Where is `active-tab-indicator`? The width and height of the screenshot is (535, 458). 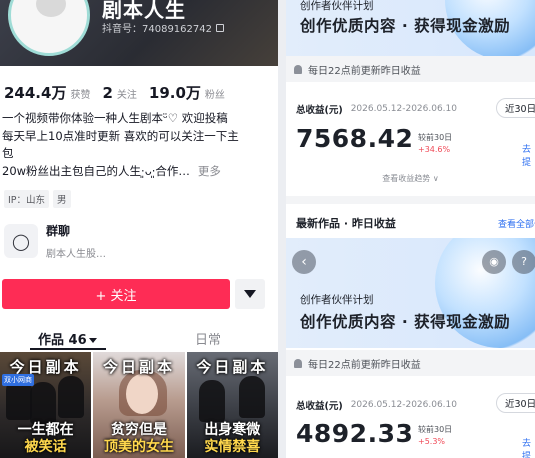 active-tab-indicator is located at coordinates (68, 349).